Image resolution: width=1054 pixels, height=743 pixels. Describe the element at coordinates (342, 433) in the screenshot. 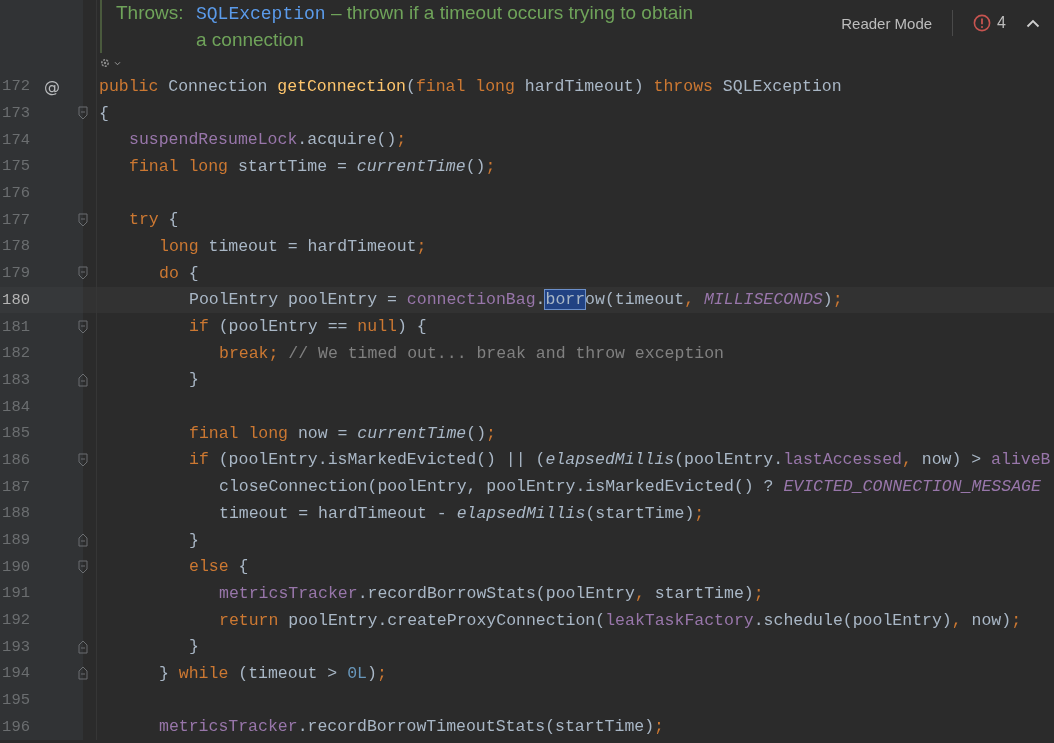

I see `code-line: final long now = currentTime();` at that location.